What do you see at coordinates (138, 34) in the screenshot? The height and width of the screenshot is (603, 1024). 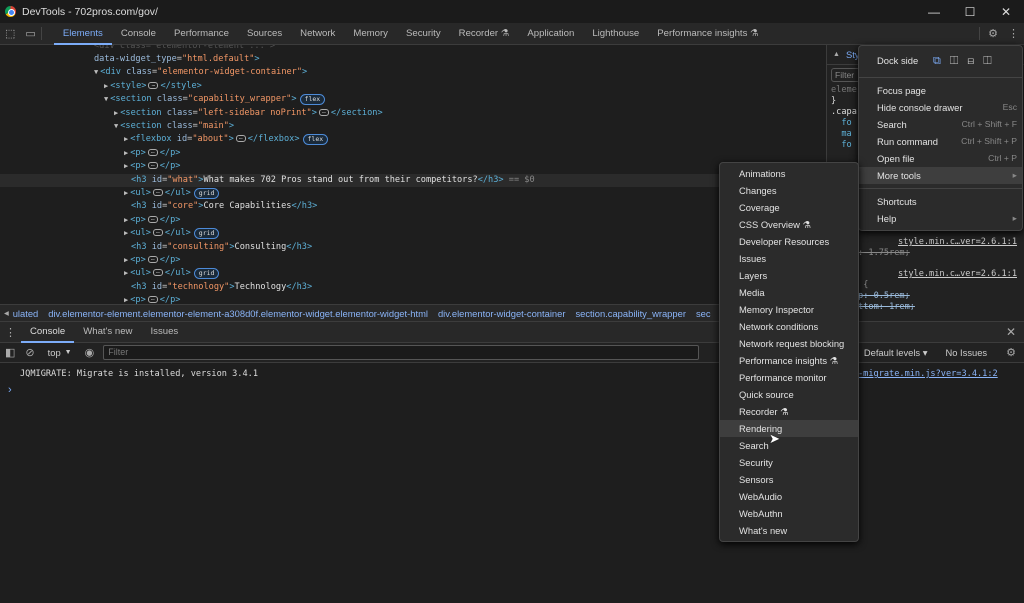 I see `tab-console: Console` at bounding box center [138, 34].